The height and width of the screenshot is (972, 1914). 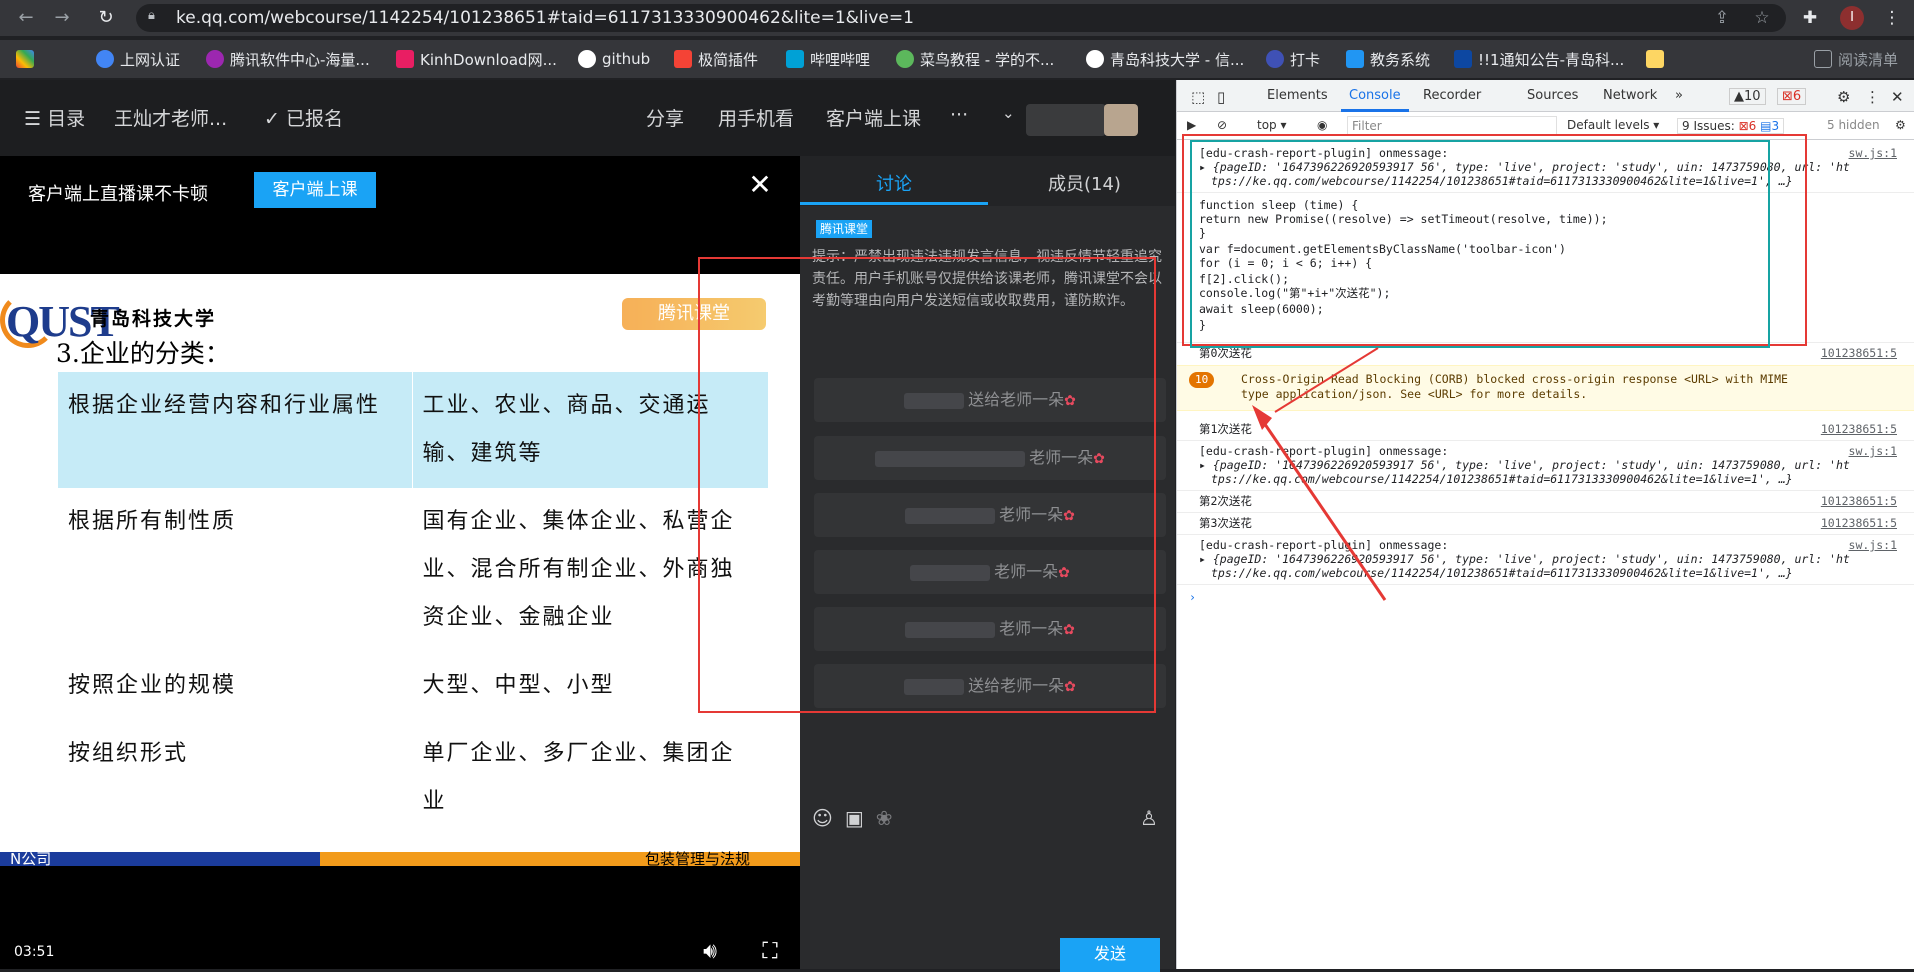 I want to click on share-icon: ⇪, so click(x=1722, y=18).